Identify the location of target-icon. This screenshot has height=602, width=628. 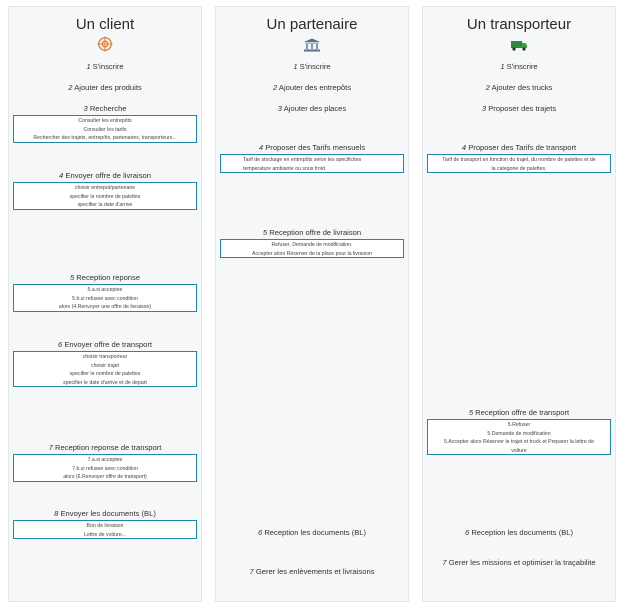
(105, 44).